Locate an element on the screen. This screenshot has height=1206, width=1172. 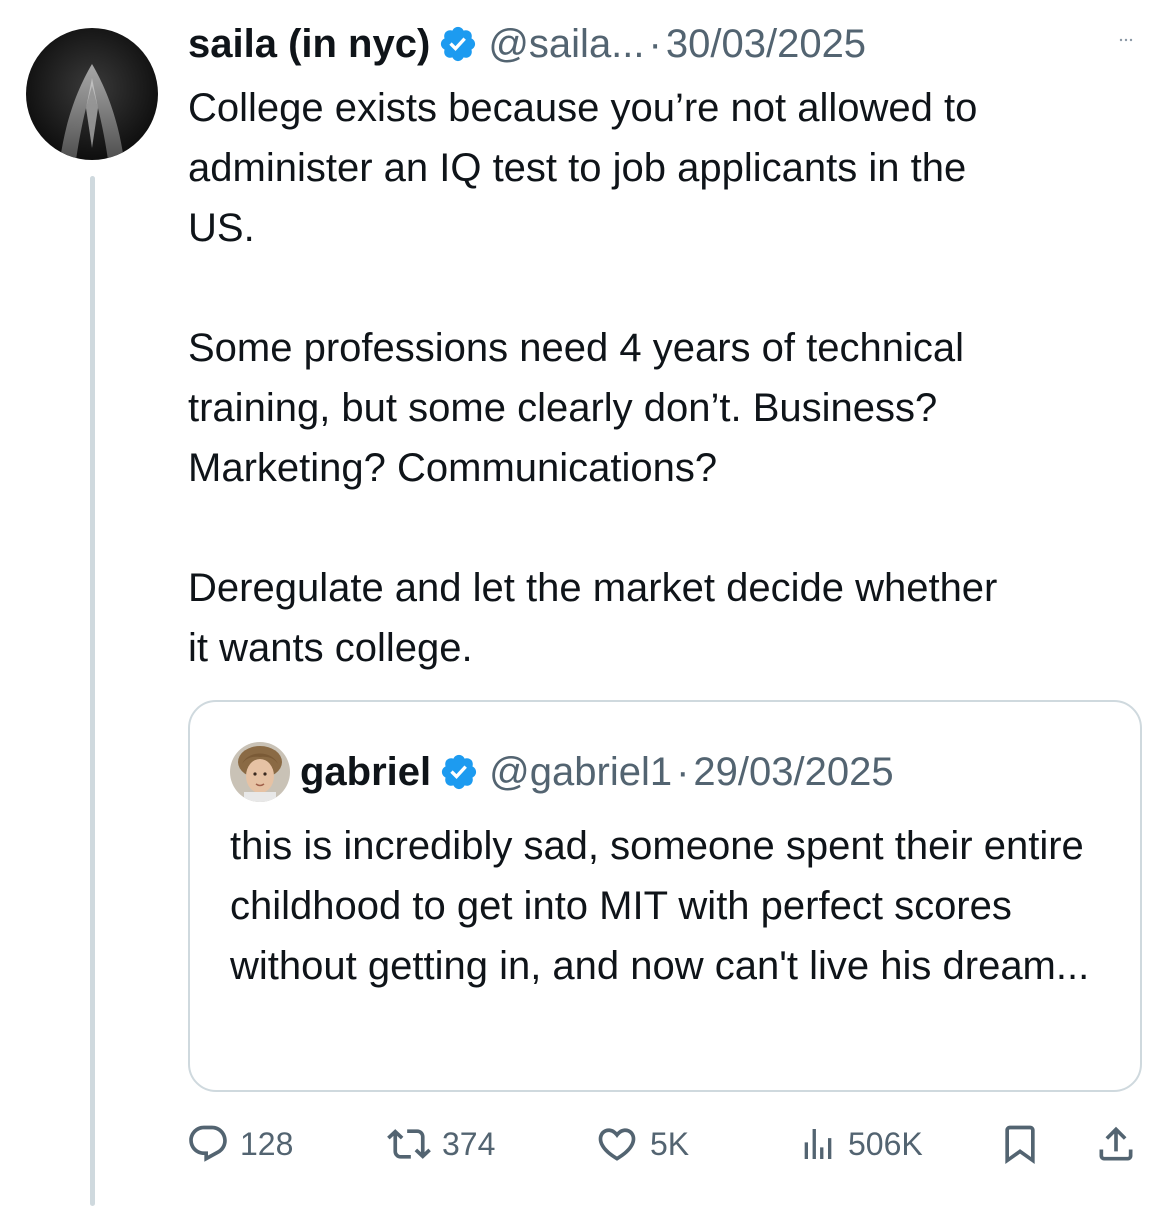
views-button: 506K is located at coordinates (860, 1144).